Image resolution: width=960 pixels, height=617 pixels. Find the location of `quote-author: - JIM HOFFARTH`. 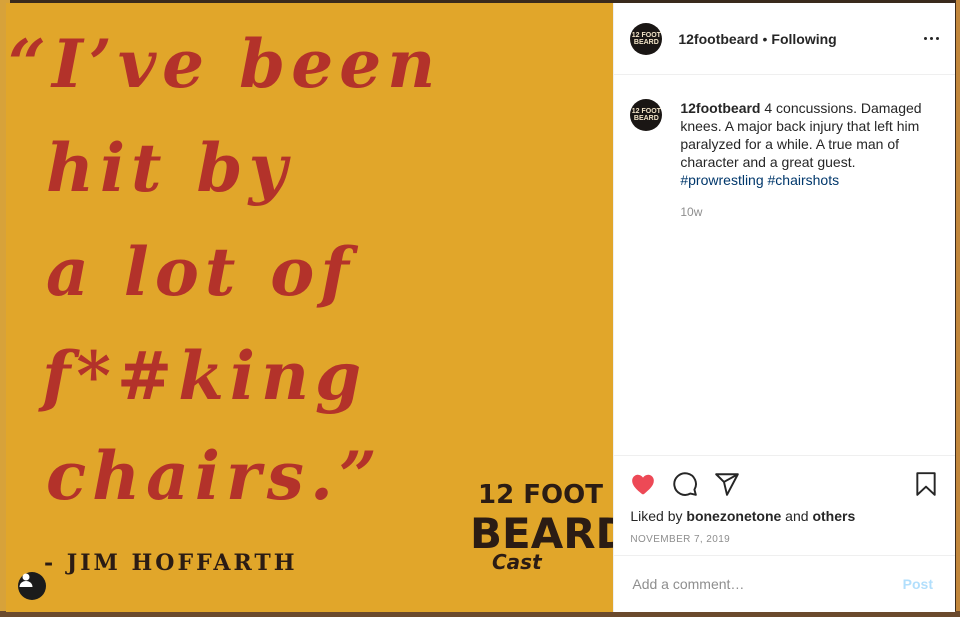

quote-author: - JIM HOFFARTH is located at coordinates (171, 563).